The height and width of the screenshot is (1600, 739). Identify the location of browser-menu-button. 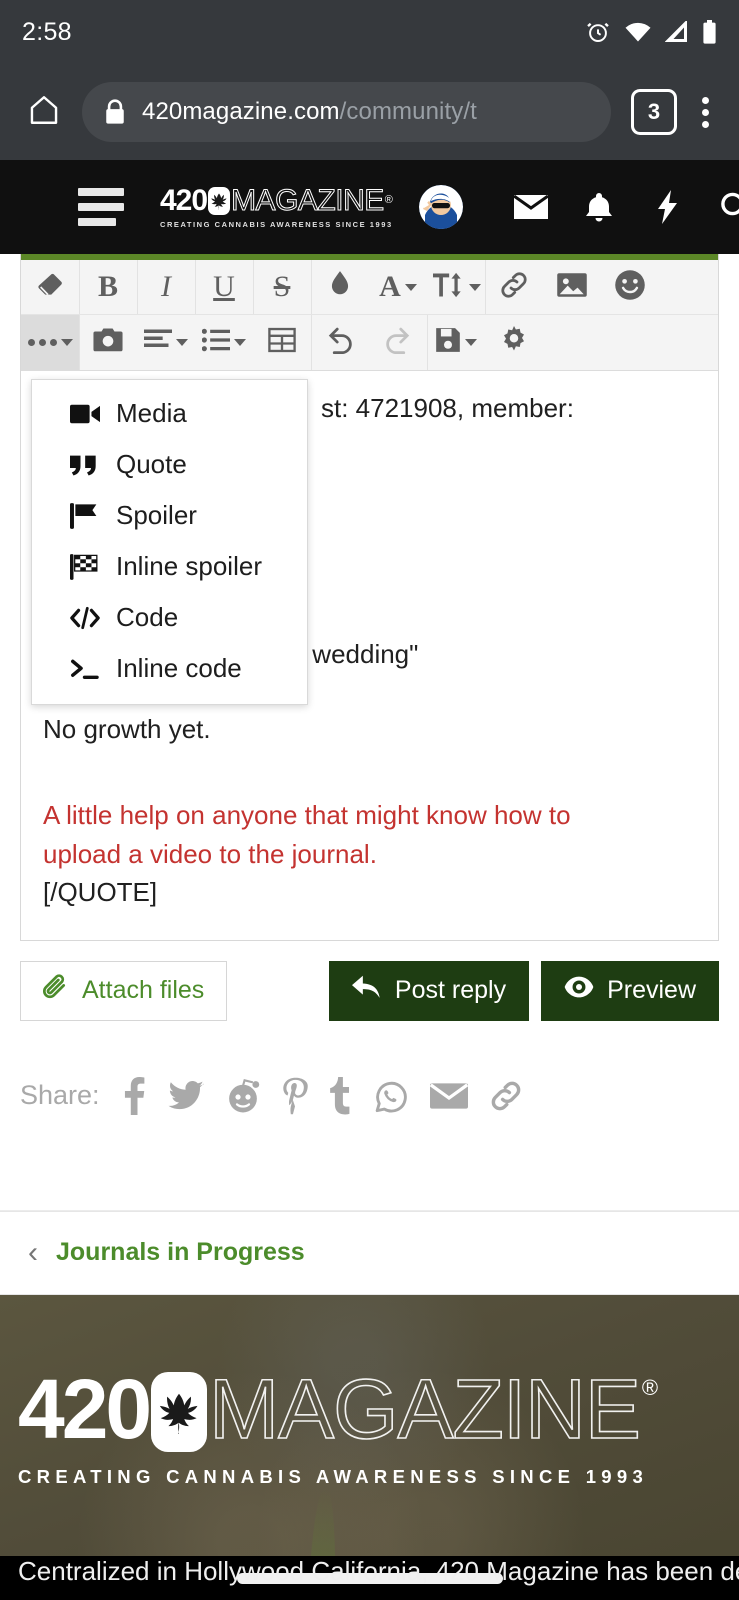
(705, 112).